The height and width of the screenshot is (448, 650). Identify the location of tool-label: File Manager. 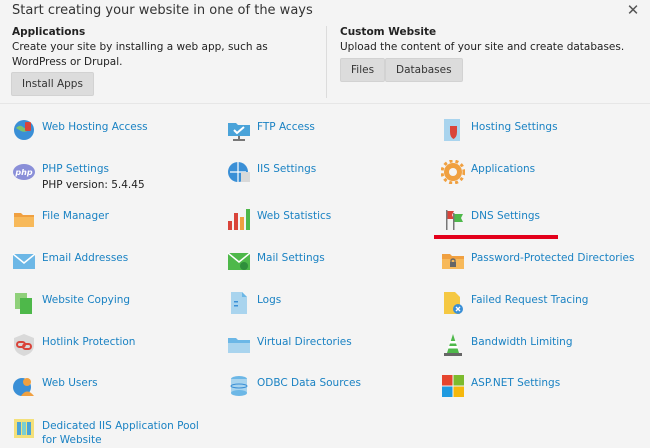
(75, 216).